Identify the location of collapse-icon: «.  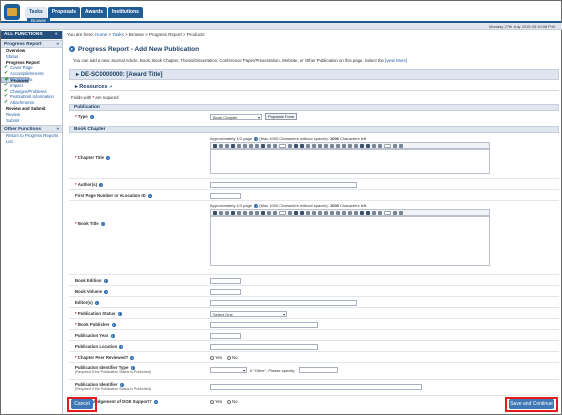
(56, 35).